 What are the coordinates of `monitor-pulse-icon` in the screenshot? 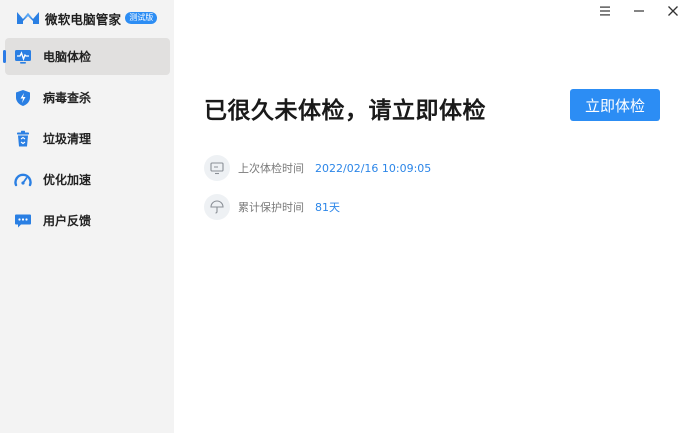 It's located at (23, 57).